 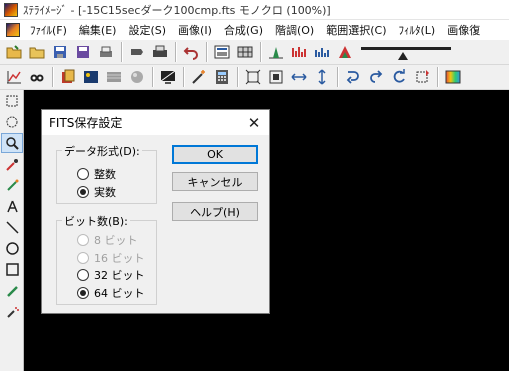 I want to click on rotate-left-icon, so click(x=376, y=77).